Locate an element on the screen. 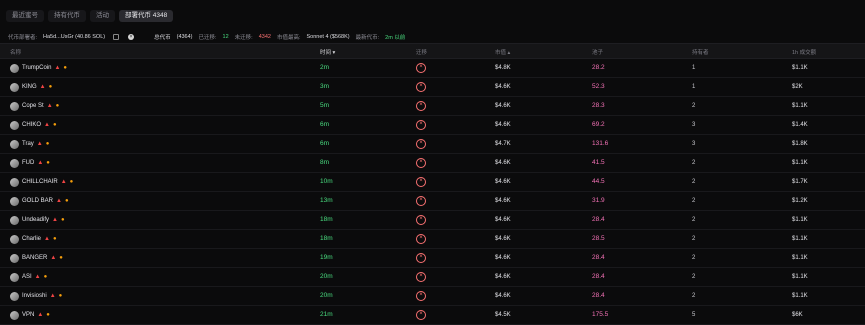 The width and height of the screenshot is (865, 325). table-row: KING ▲ ● 3m × $4.6K 52.3 1 $2K is located at coordinates (432, 87).